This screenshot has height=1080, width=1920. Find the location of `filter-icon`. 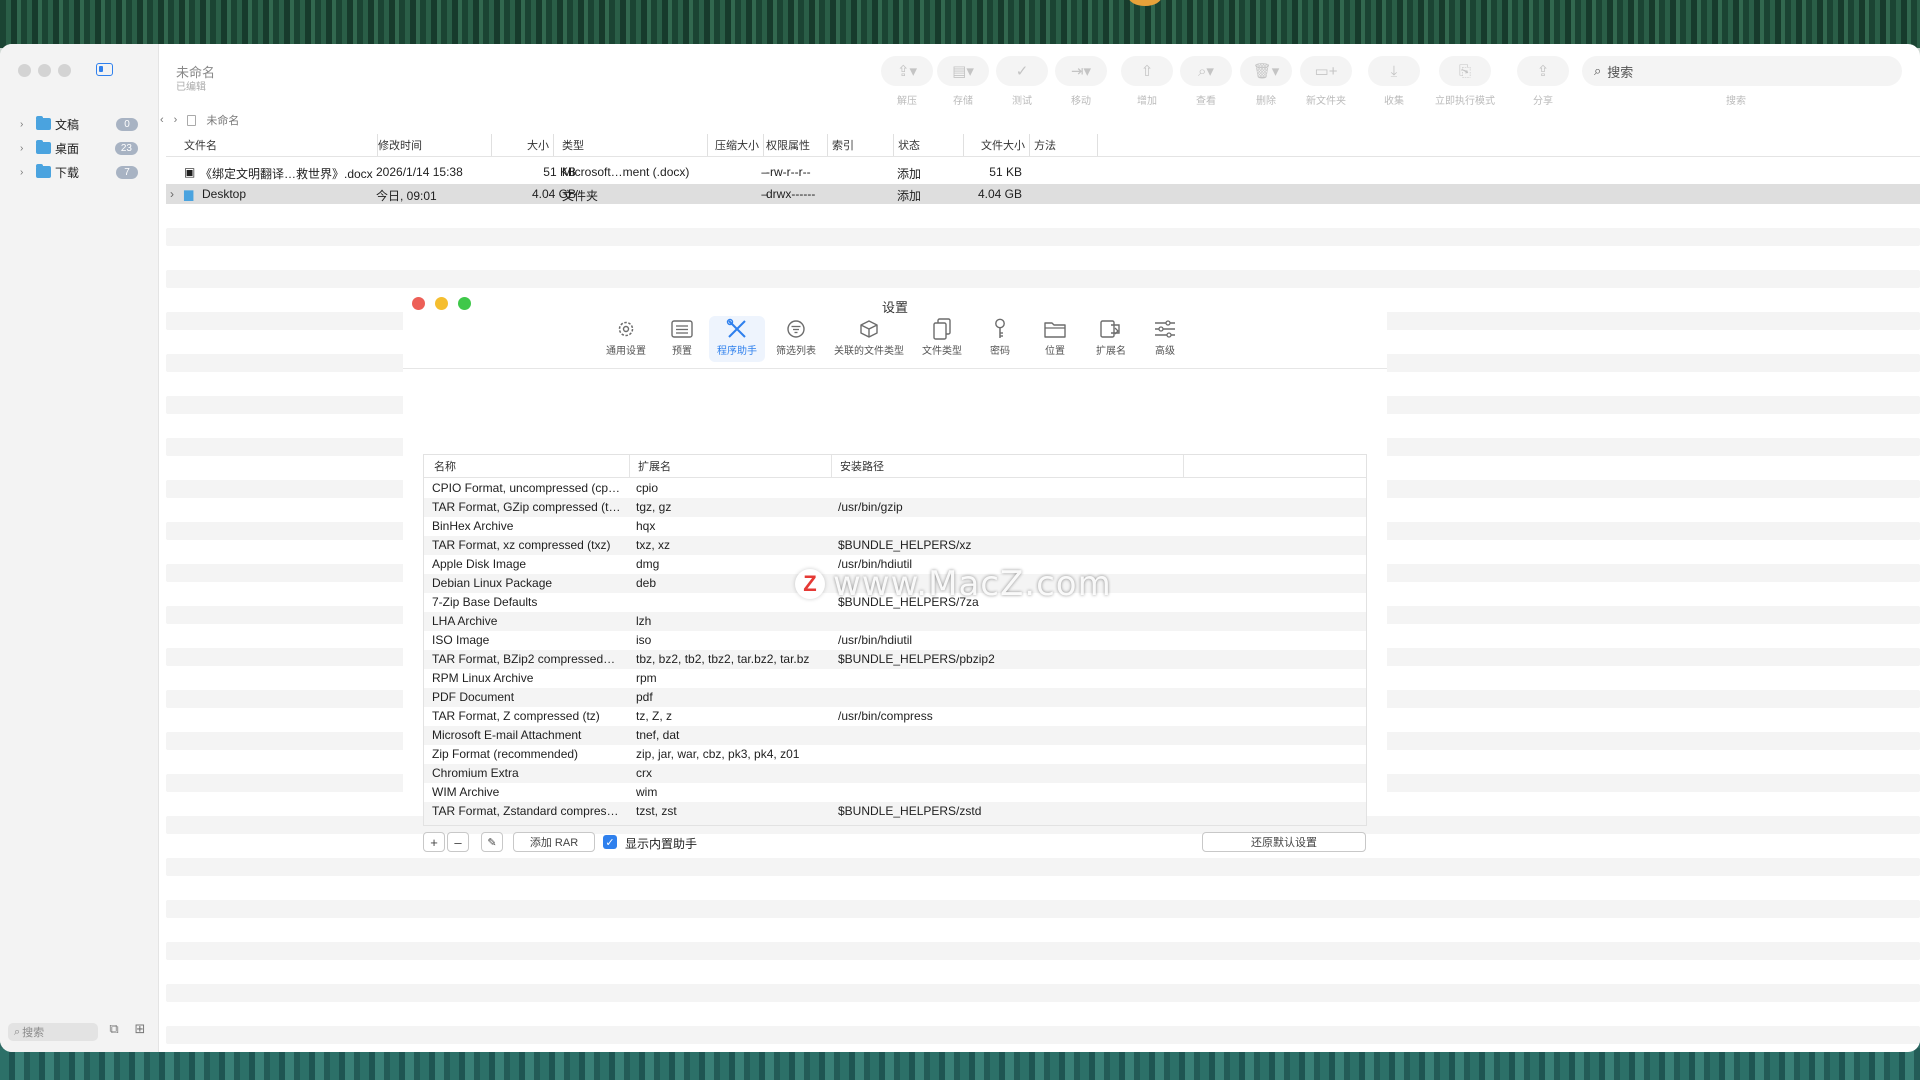

filter-icon is located at coordinates (796, 329).